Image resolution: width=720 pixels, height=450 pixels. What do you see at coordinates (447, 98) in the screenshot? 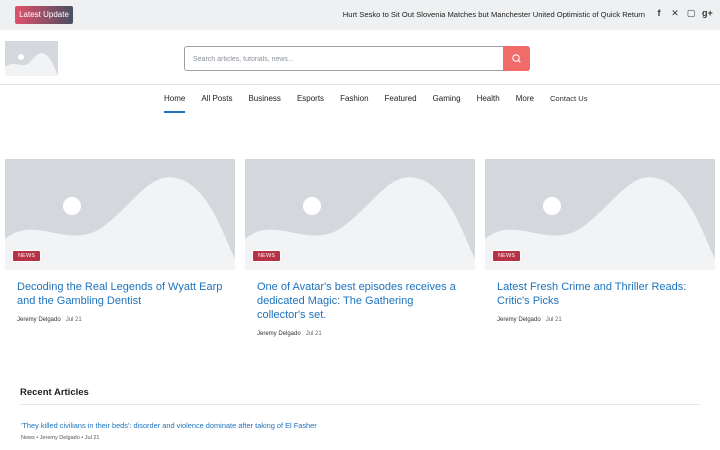
I see `nav-gaming: Gaming` at bounding box center [447, 98].